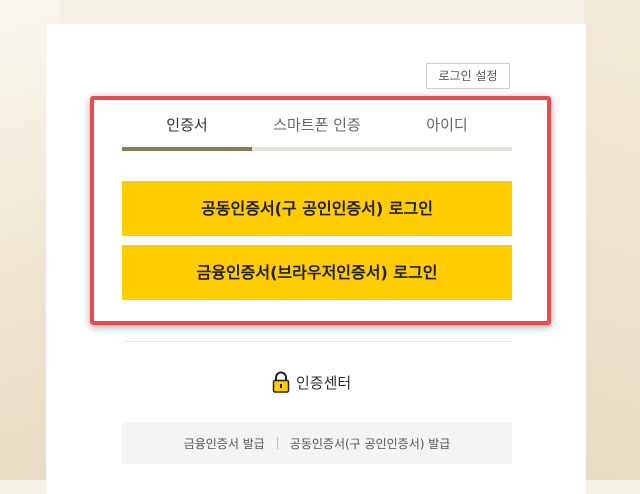  Describe the element at coordinates (612, 240) in the screenshot. I see `background-right-decoration` at that location.